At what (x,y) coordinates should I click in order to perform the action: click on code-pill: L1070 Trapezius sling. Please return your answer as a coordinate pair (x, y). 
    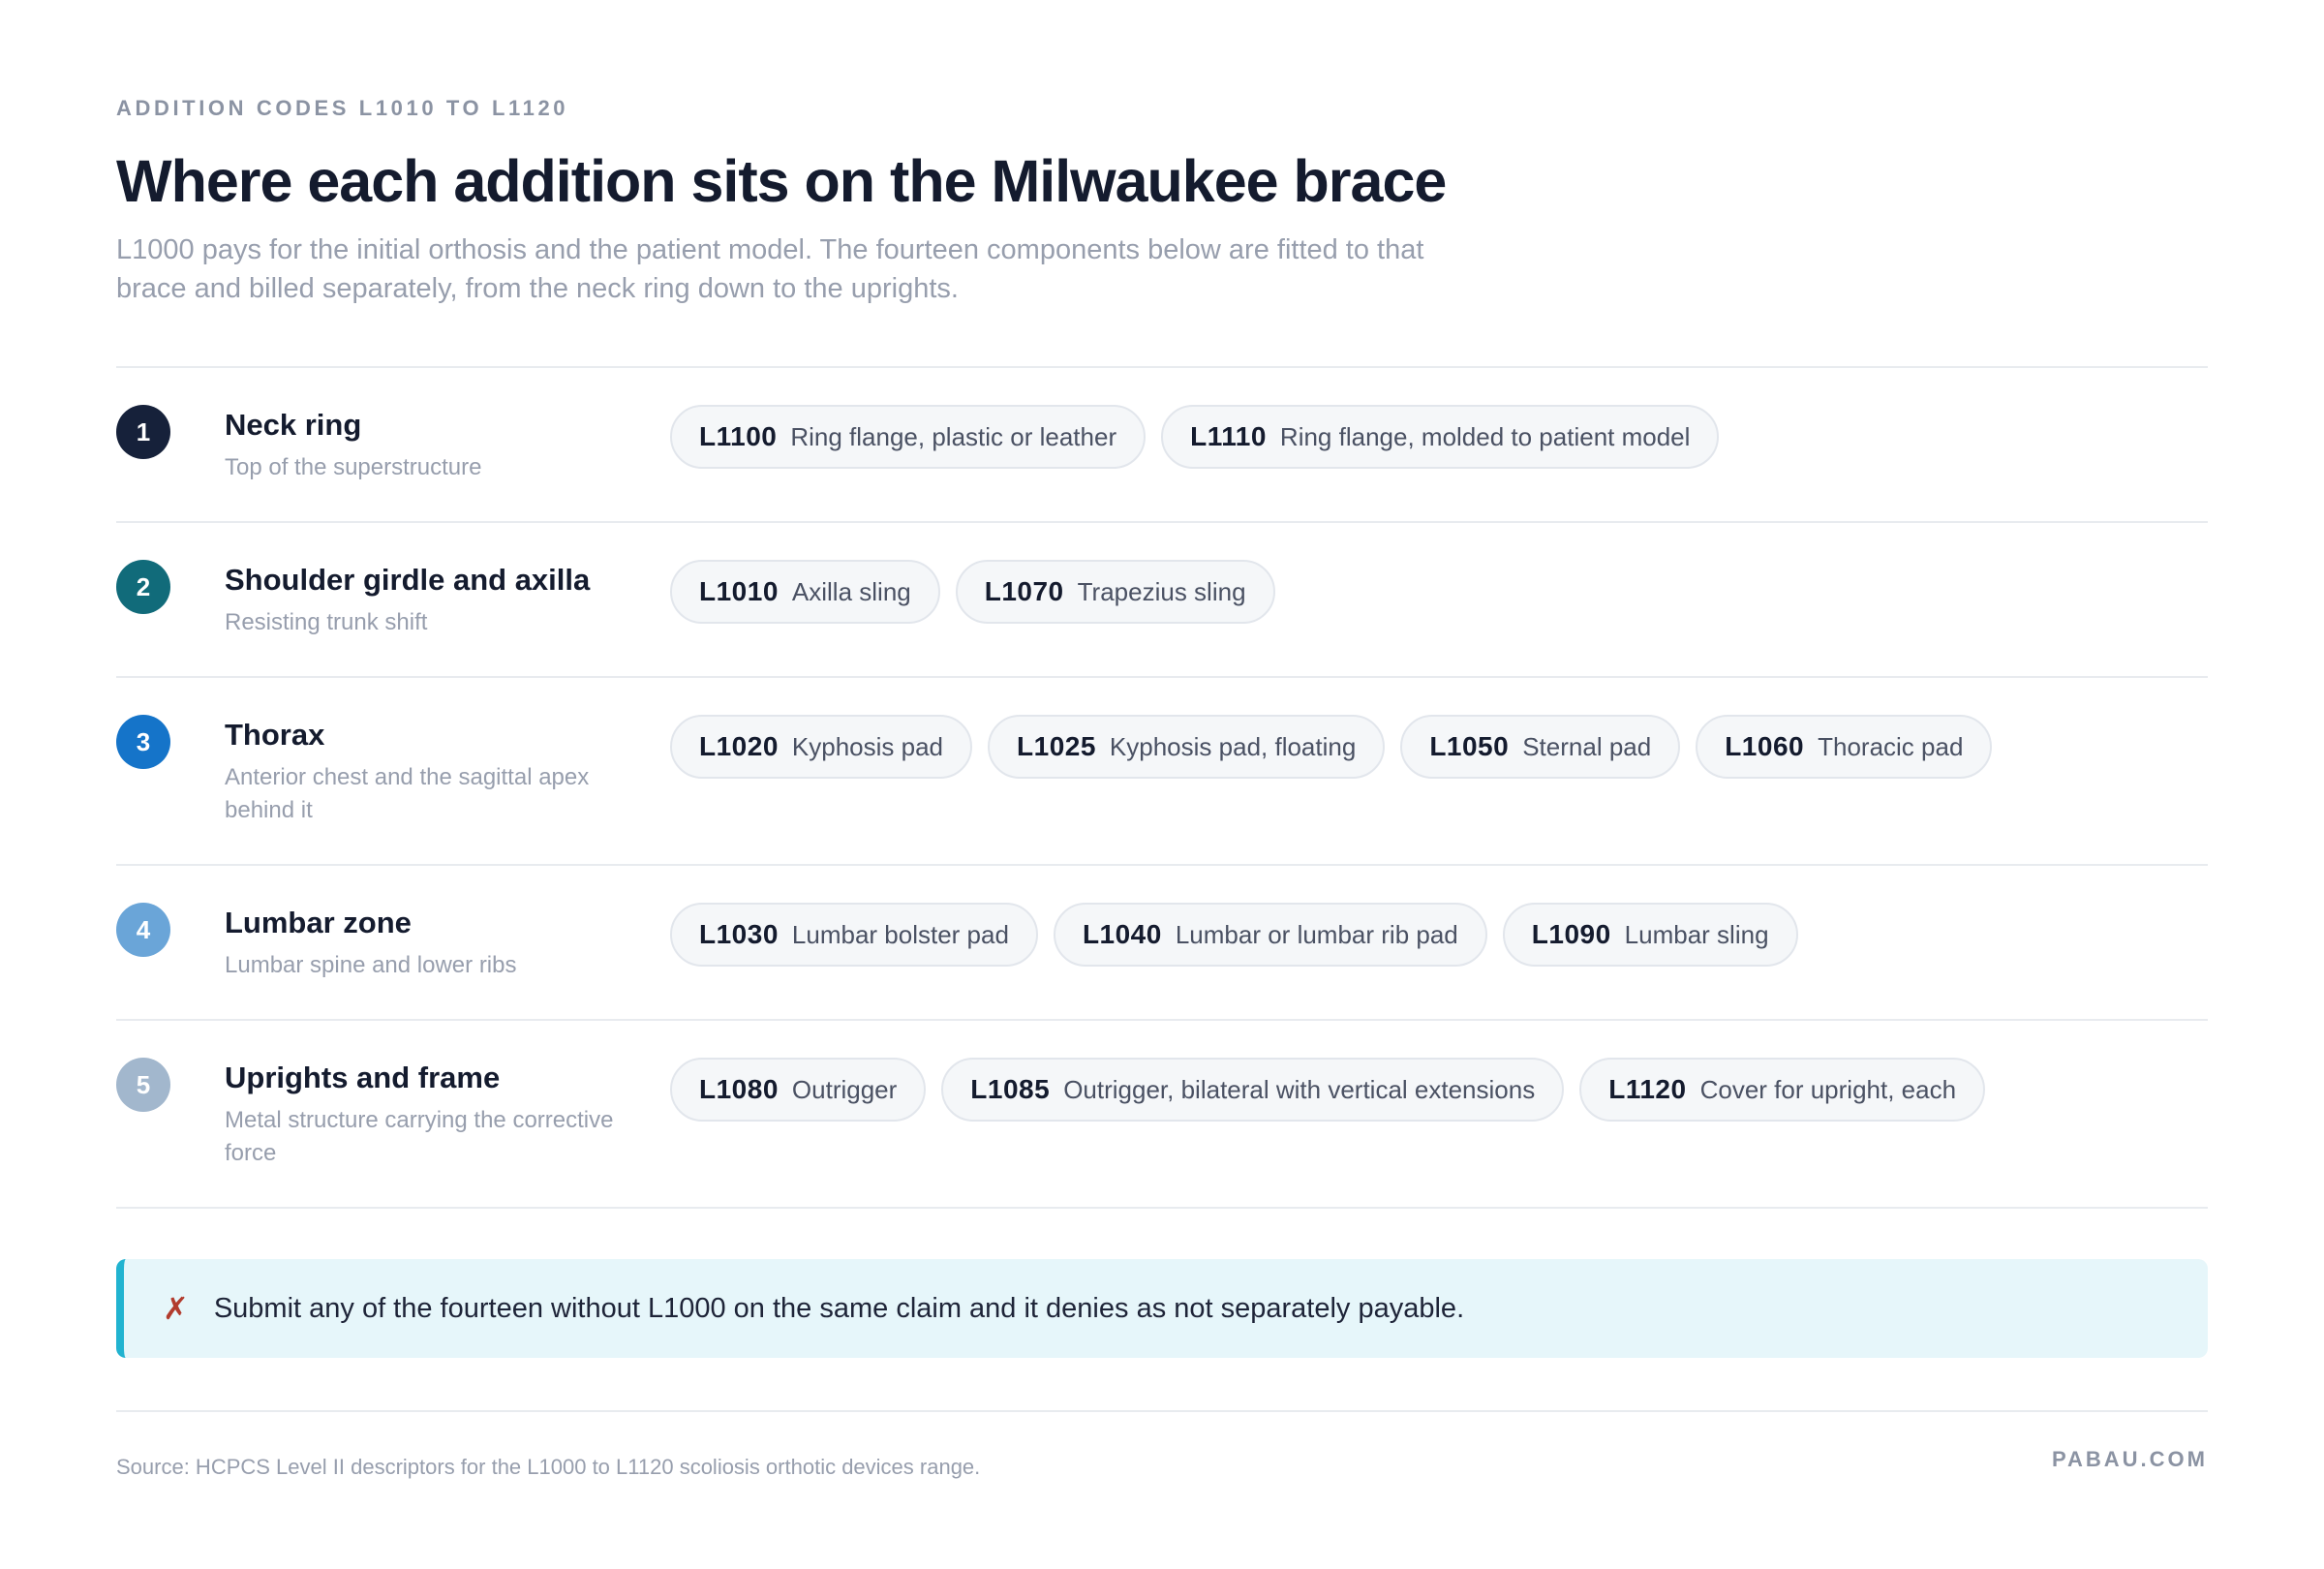
    Looking at the image, I should click on (1115, 592).